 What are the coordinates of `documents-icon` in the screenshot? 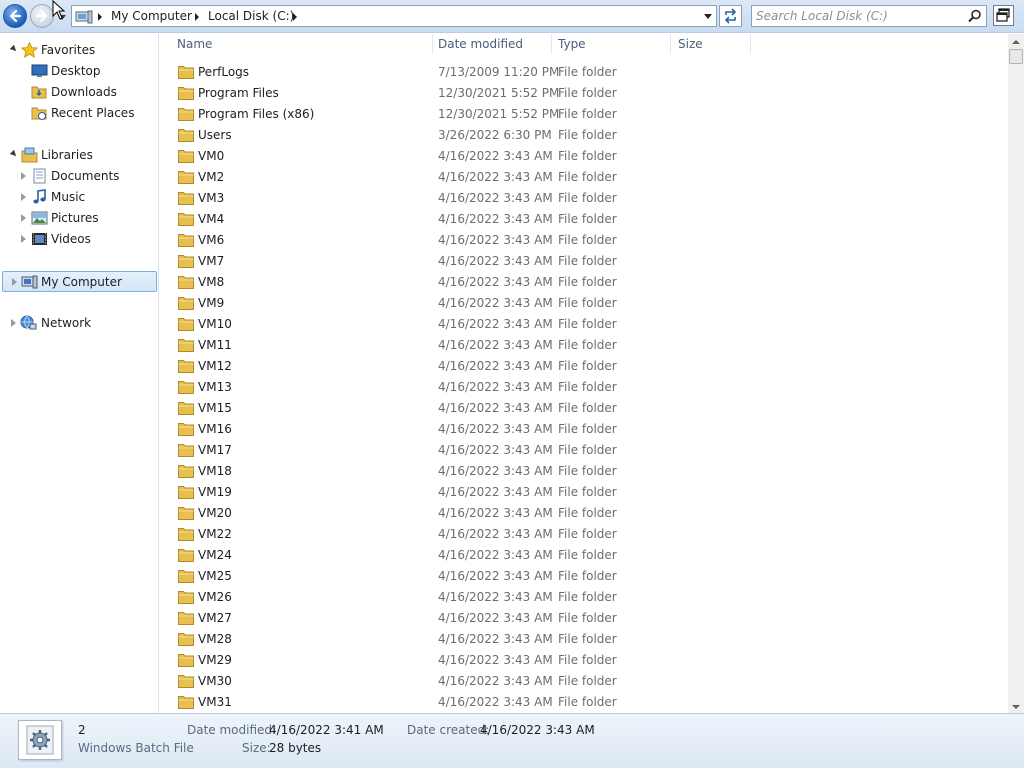 It's located at (39, 176).